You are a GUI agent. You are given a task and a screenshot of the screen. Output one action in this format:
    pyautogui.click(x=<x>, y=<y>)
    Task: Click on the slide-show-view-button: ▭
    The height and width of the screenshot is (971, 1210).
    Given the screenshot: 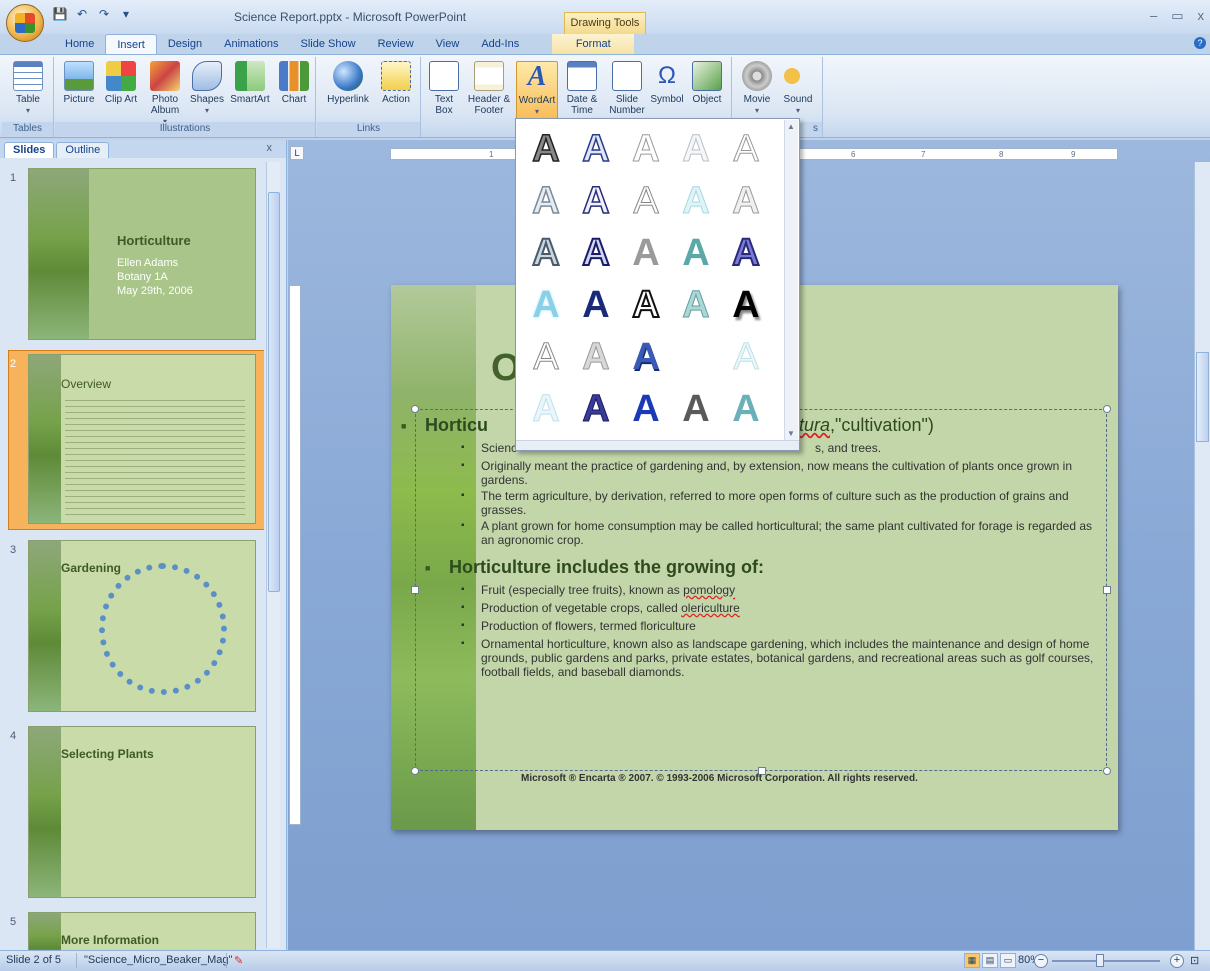 What is the action you would take?
    pyautogui.click(x=1008, y=960)
    